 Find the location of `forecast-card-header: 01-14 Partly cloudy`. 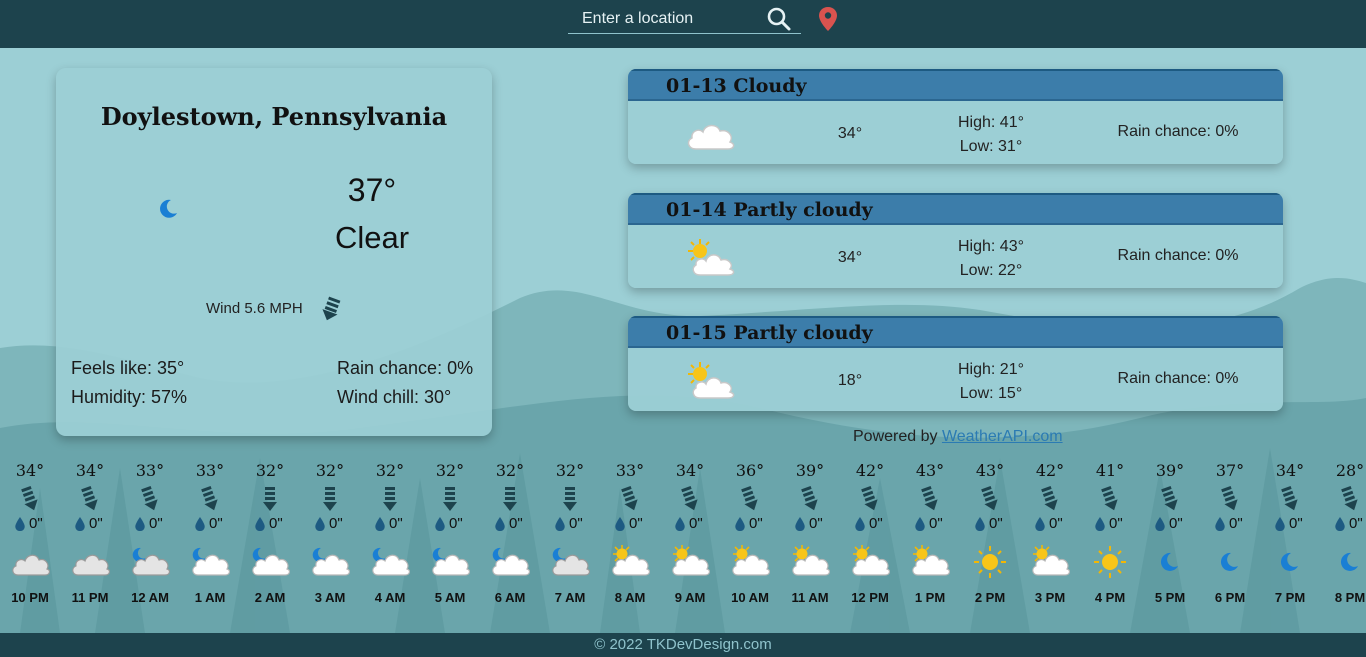

forecast-card-header: 01-14 Partly cloudy is located at coordinates (955, 209).